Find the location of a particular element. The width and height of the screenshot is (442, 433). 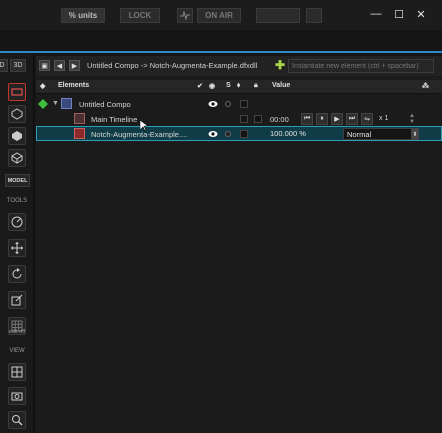

playback-speed: x 1 is located at coordinates (384, 118).